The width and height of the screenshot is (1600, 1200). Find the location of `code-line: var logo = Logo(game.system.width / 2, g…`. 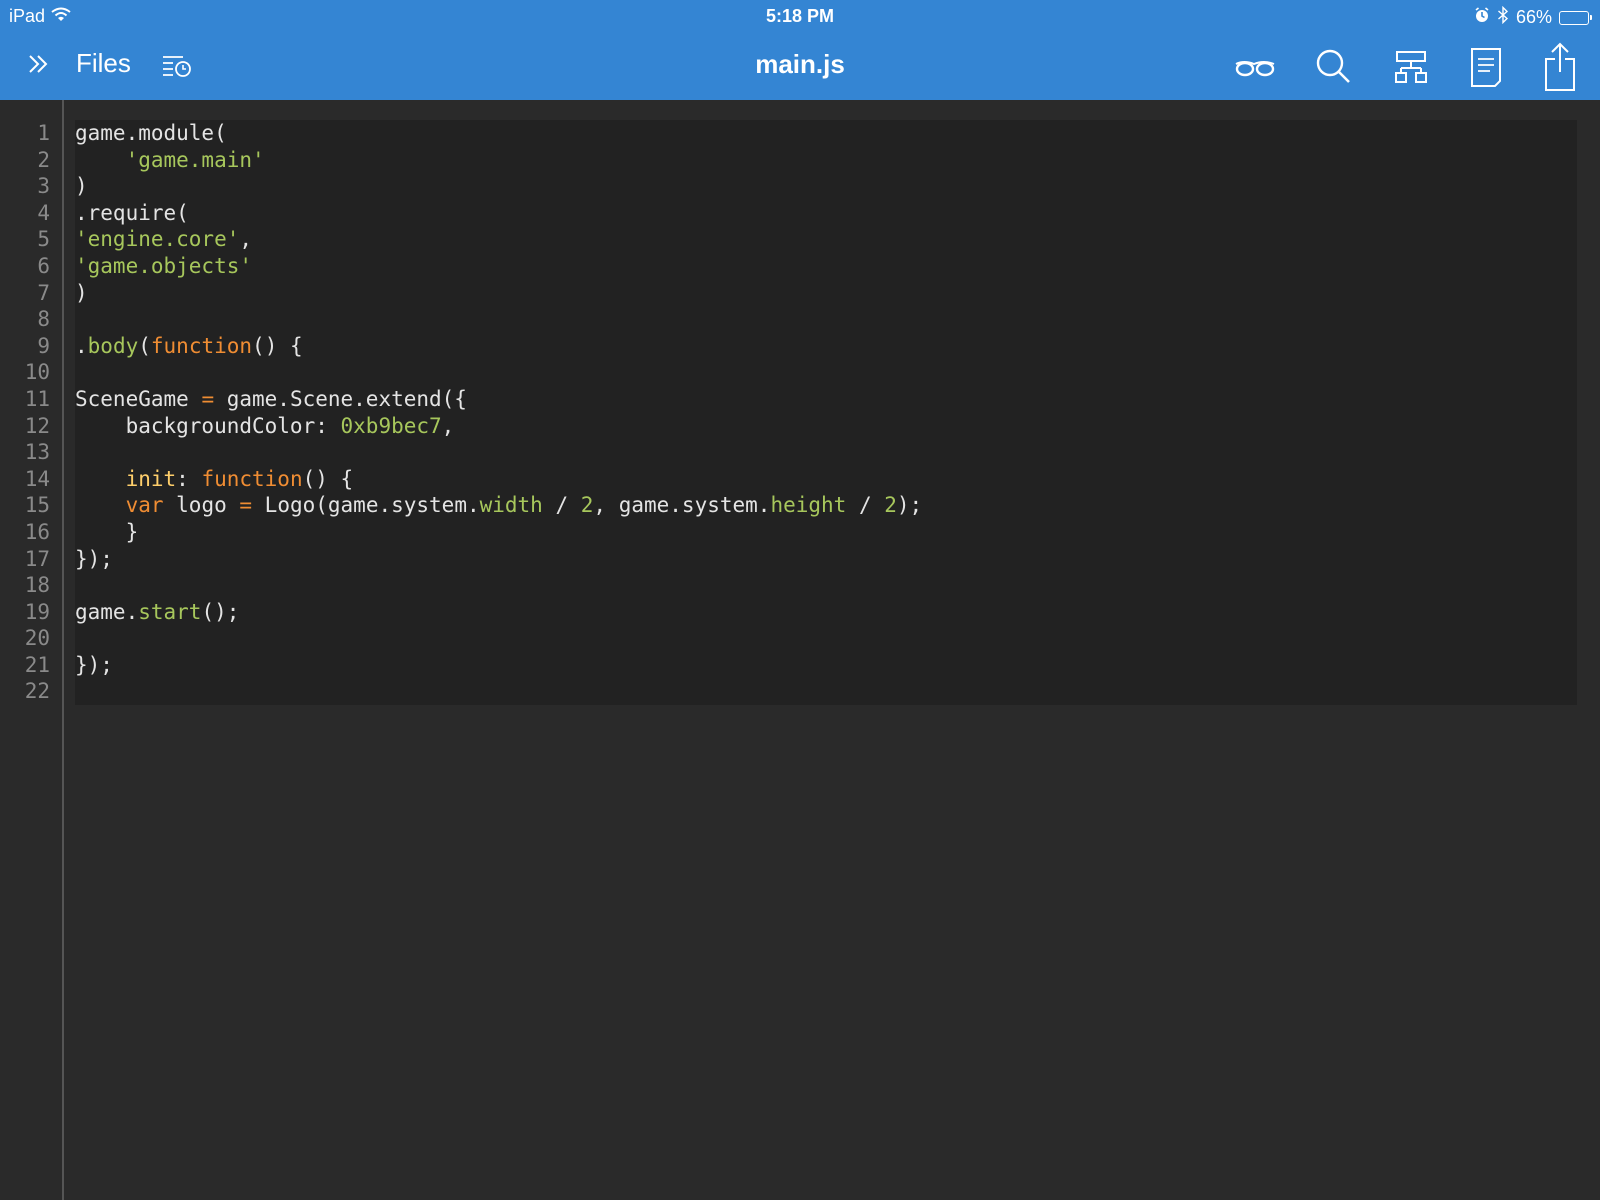

code-line: var logo = Logo(game.system.width / 2, g… is located at coordinates (826, 505).